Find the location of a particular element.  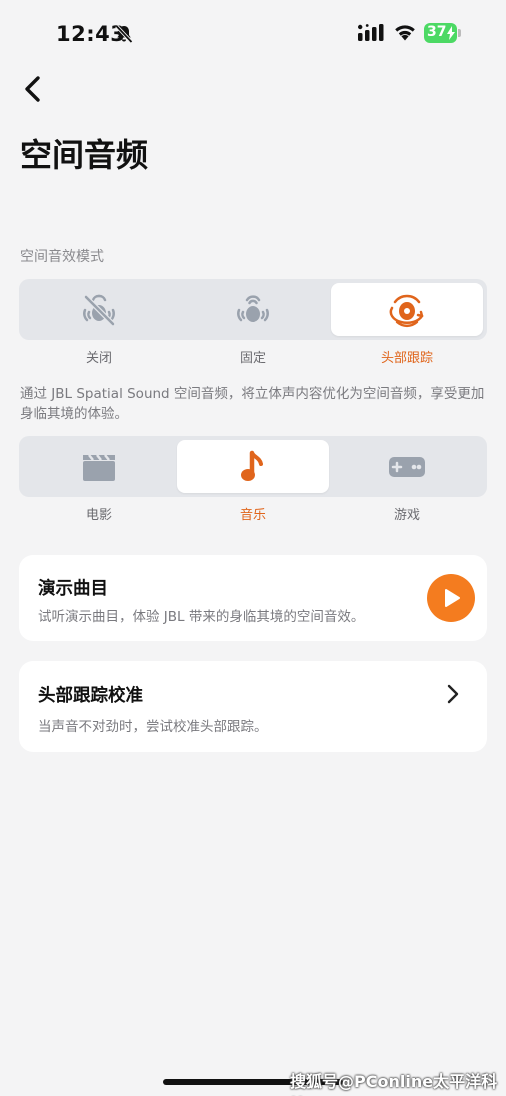

content-option-music is located at coordinates (253, 466).